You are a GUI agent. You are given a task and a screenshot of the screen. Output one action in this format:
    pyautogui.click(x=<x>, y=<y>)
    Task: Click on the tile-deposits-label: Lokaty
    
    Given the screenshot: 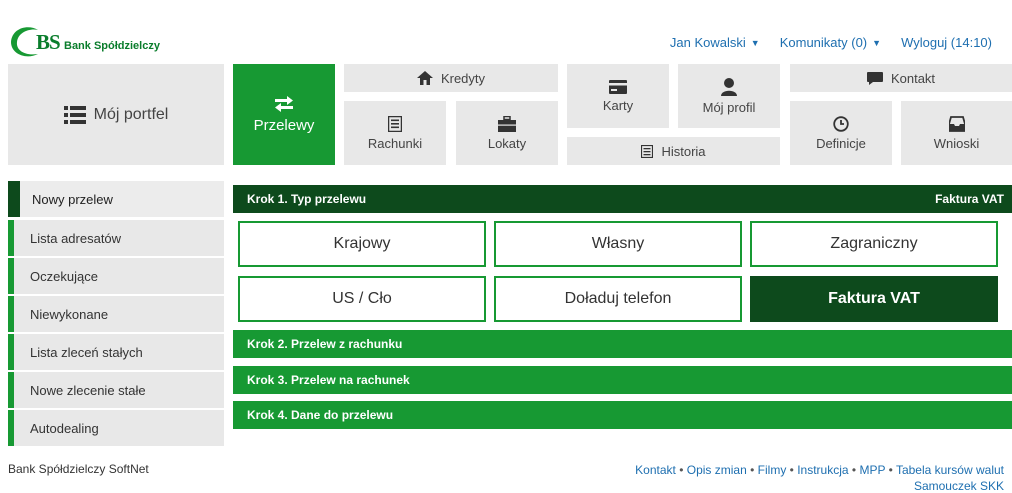 What is the action you would take?
    pyautogui.click(x=507, y=143)
    